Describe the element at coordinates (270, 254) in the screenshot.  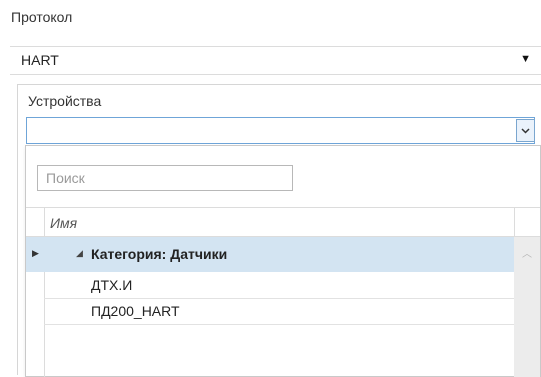
I see `group-row: ▶ ◢ Категория: Датчики` at that location.